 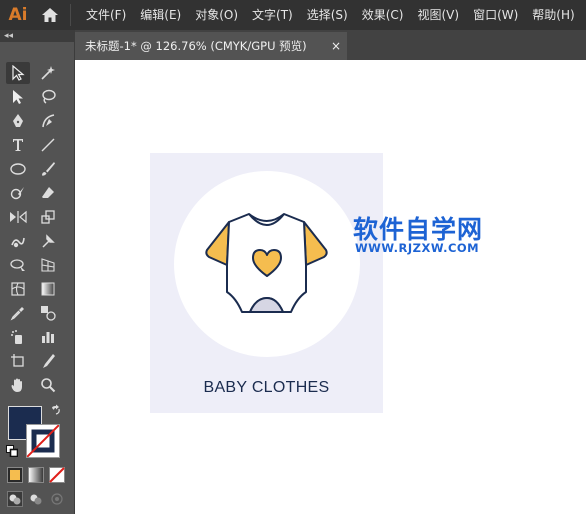 What do you see at coordinates (70, 15) in the screenshot?
I see `menu-separator` at bounding box center [70, 15].